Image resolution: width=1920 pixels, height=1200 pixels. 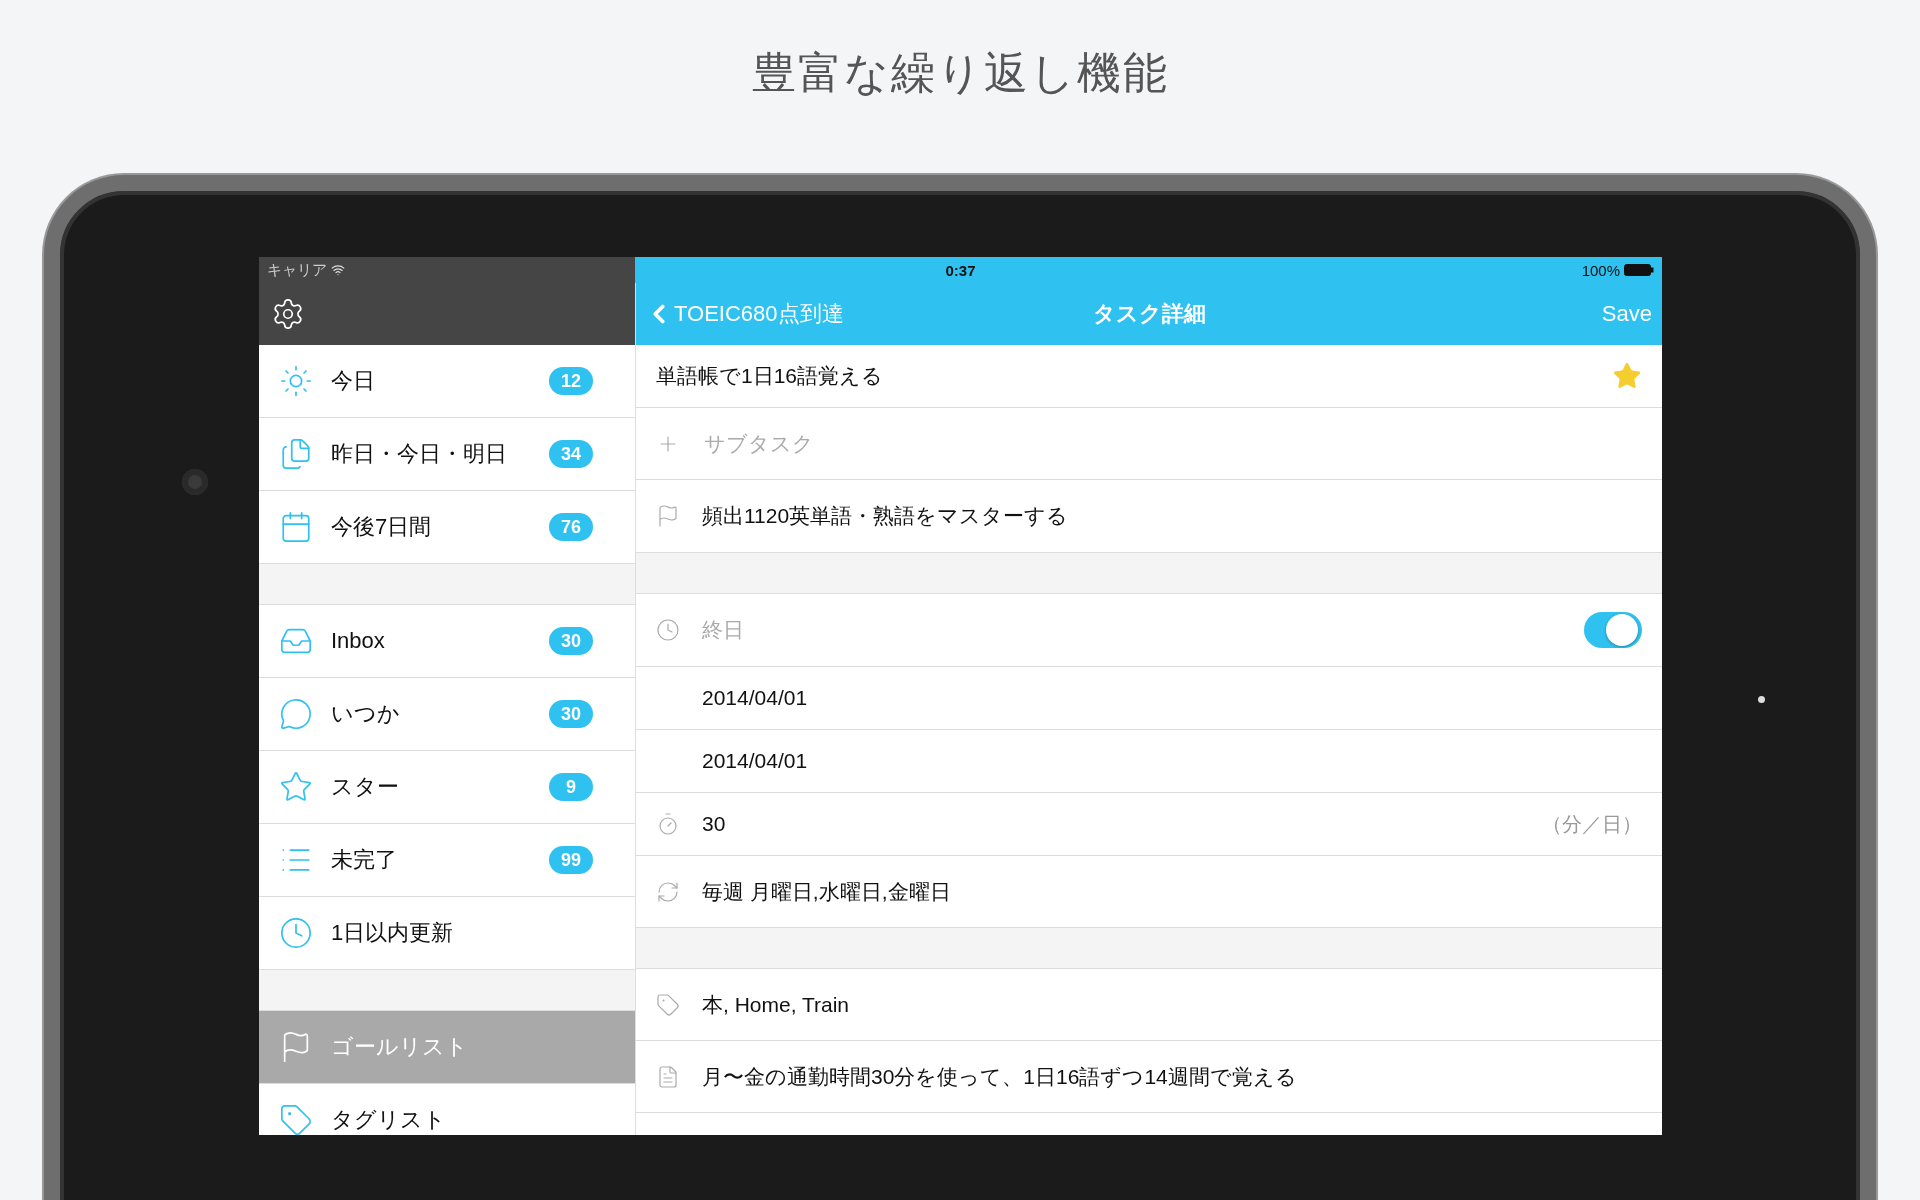 I want to click on repeat-value: 毎週 月曜日,水曜日,金曜日, so click(x=1172, y=891).